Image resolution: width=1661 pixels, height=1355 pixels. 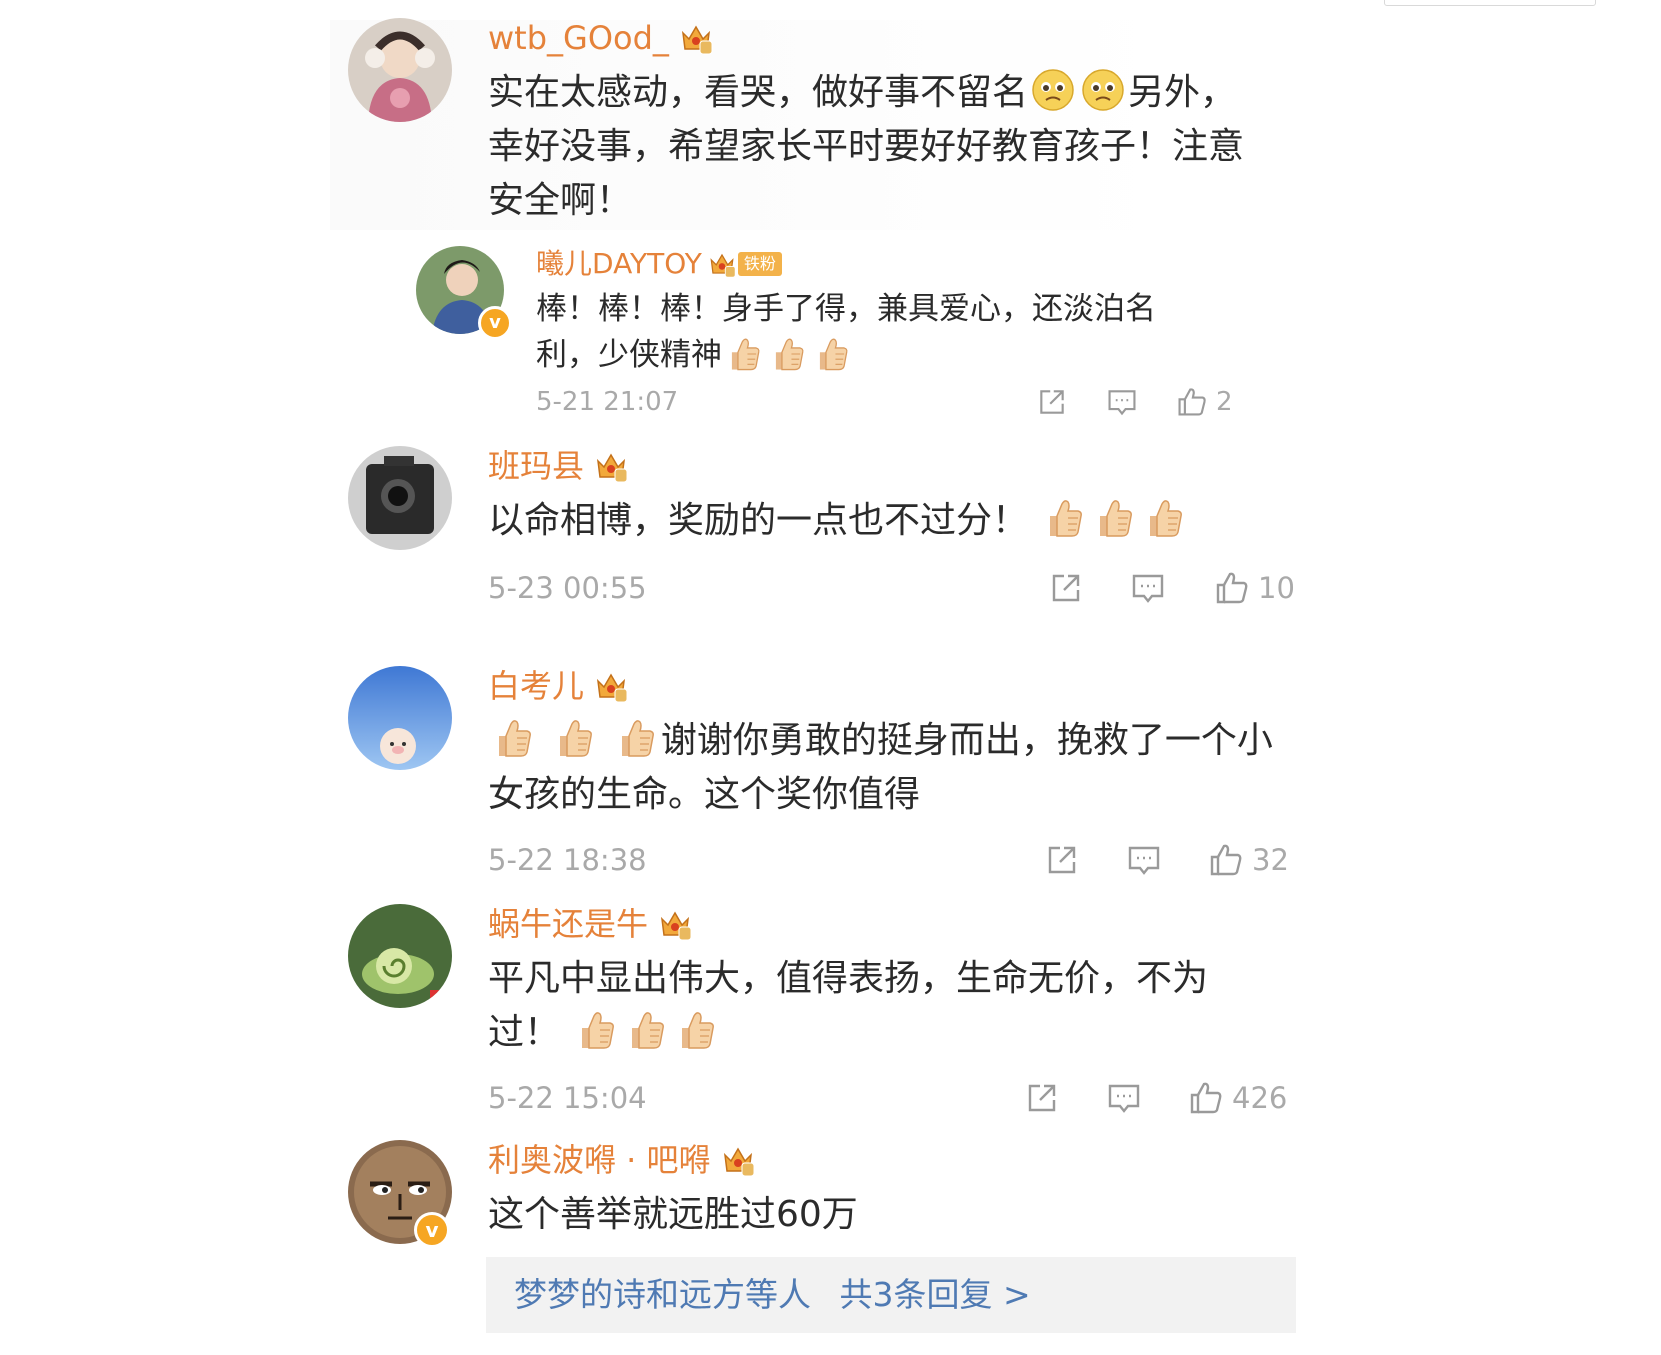 I want to click on timestamp: 5-22 18:38, so click(x=567, y=860).